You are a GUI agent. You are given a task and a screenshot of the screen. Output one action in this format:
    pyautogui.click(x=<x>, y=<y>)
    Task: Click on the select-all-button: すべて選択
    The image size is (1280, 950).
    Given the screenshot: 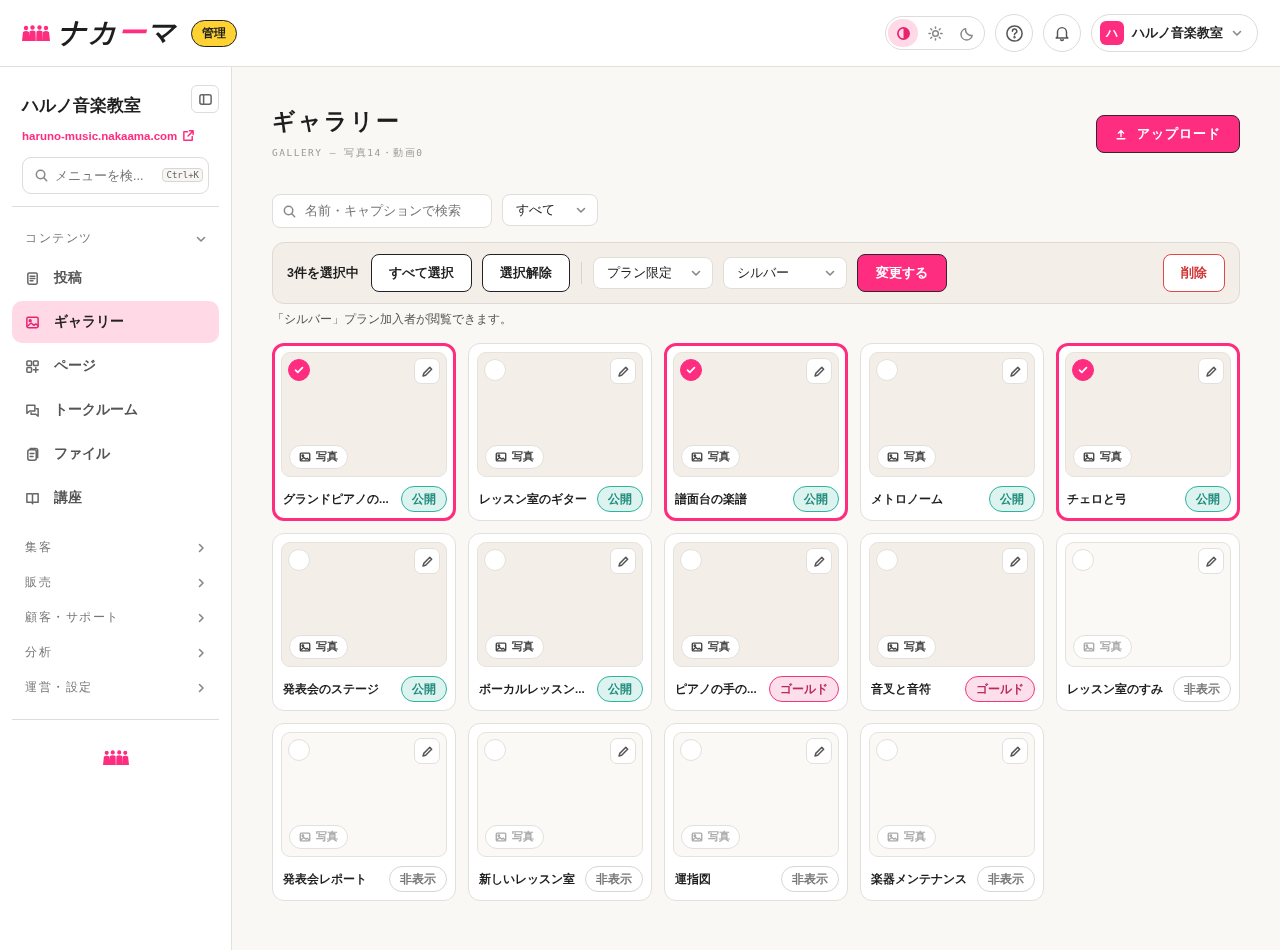 What is the action you would take?
    pyautogui.click(x=421, y=273)
    